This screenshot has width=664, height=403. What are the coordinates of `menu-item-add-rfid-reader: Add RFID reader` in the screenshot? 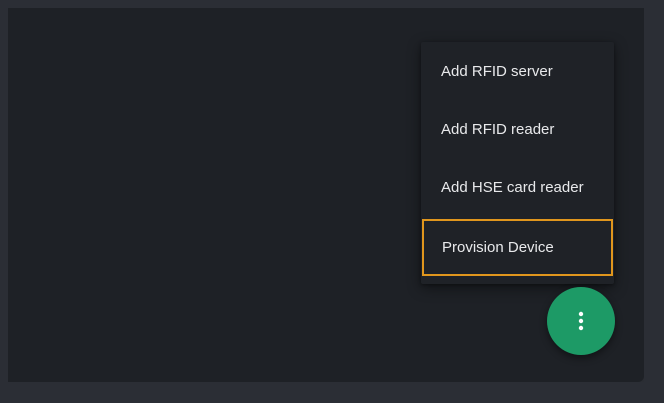 It's located at (517, 129).